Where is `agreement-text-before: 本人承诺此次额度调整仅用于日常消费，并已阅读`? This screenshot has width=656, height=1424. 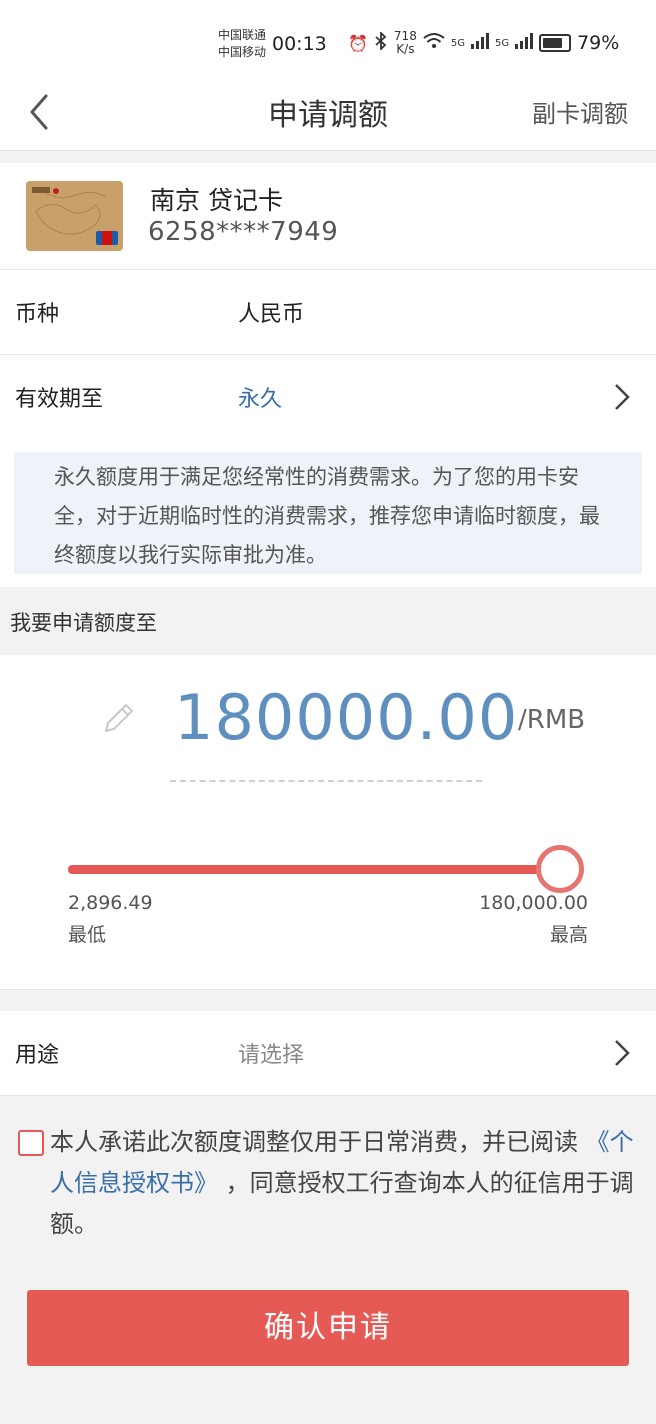
agreement-text-before: 本人承诺此次额度调整仅用于日常消费，并已阅读 is located at coordinates (318, 1142).